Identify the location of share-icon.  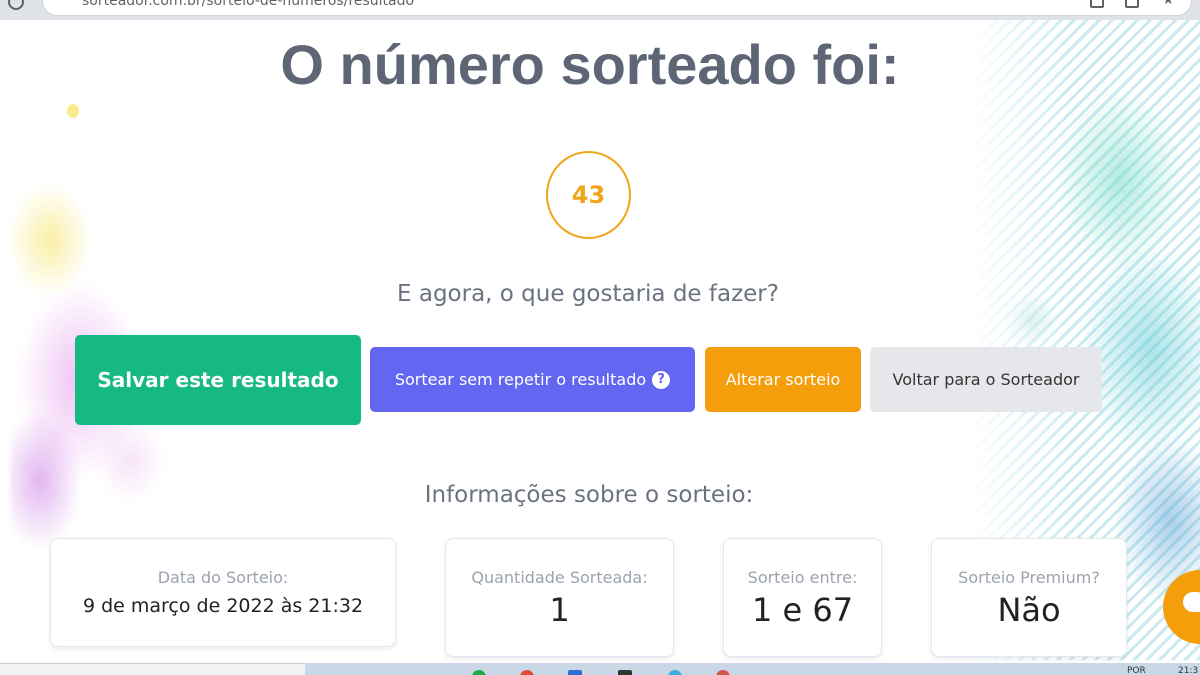
(1132, 4).